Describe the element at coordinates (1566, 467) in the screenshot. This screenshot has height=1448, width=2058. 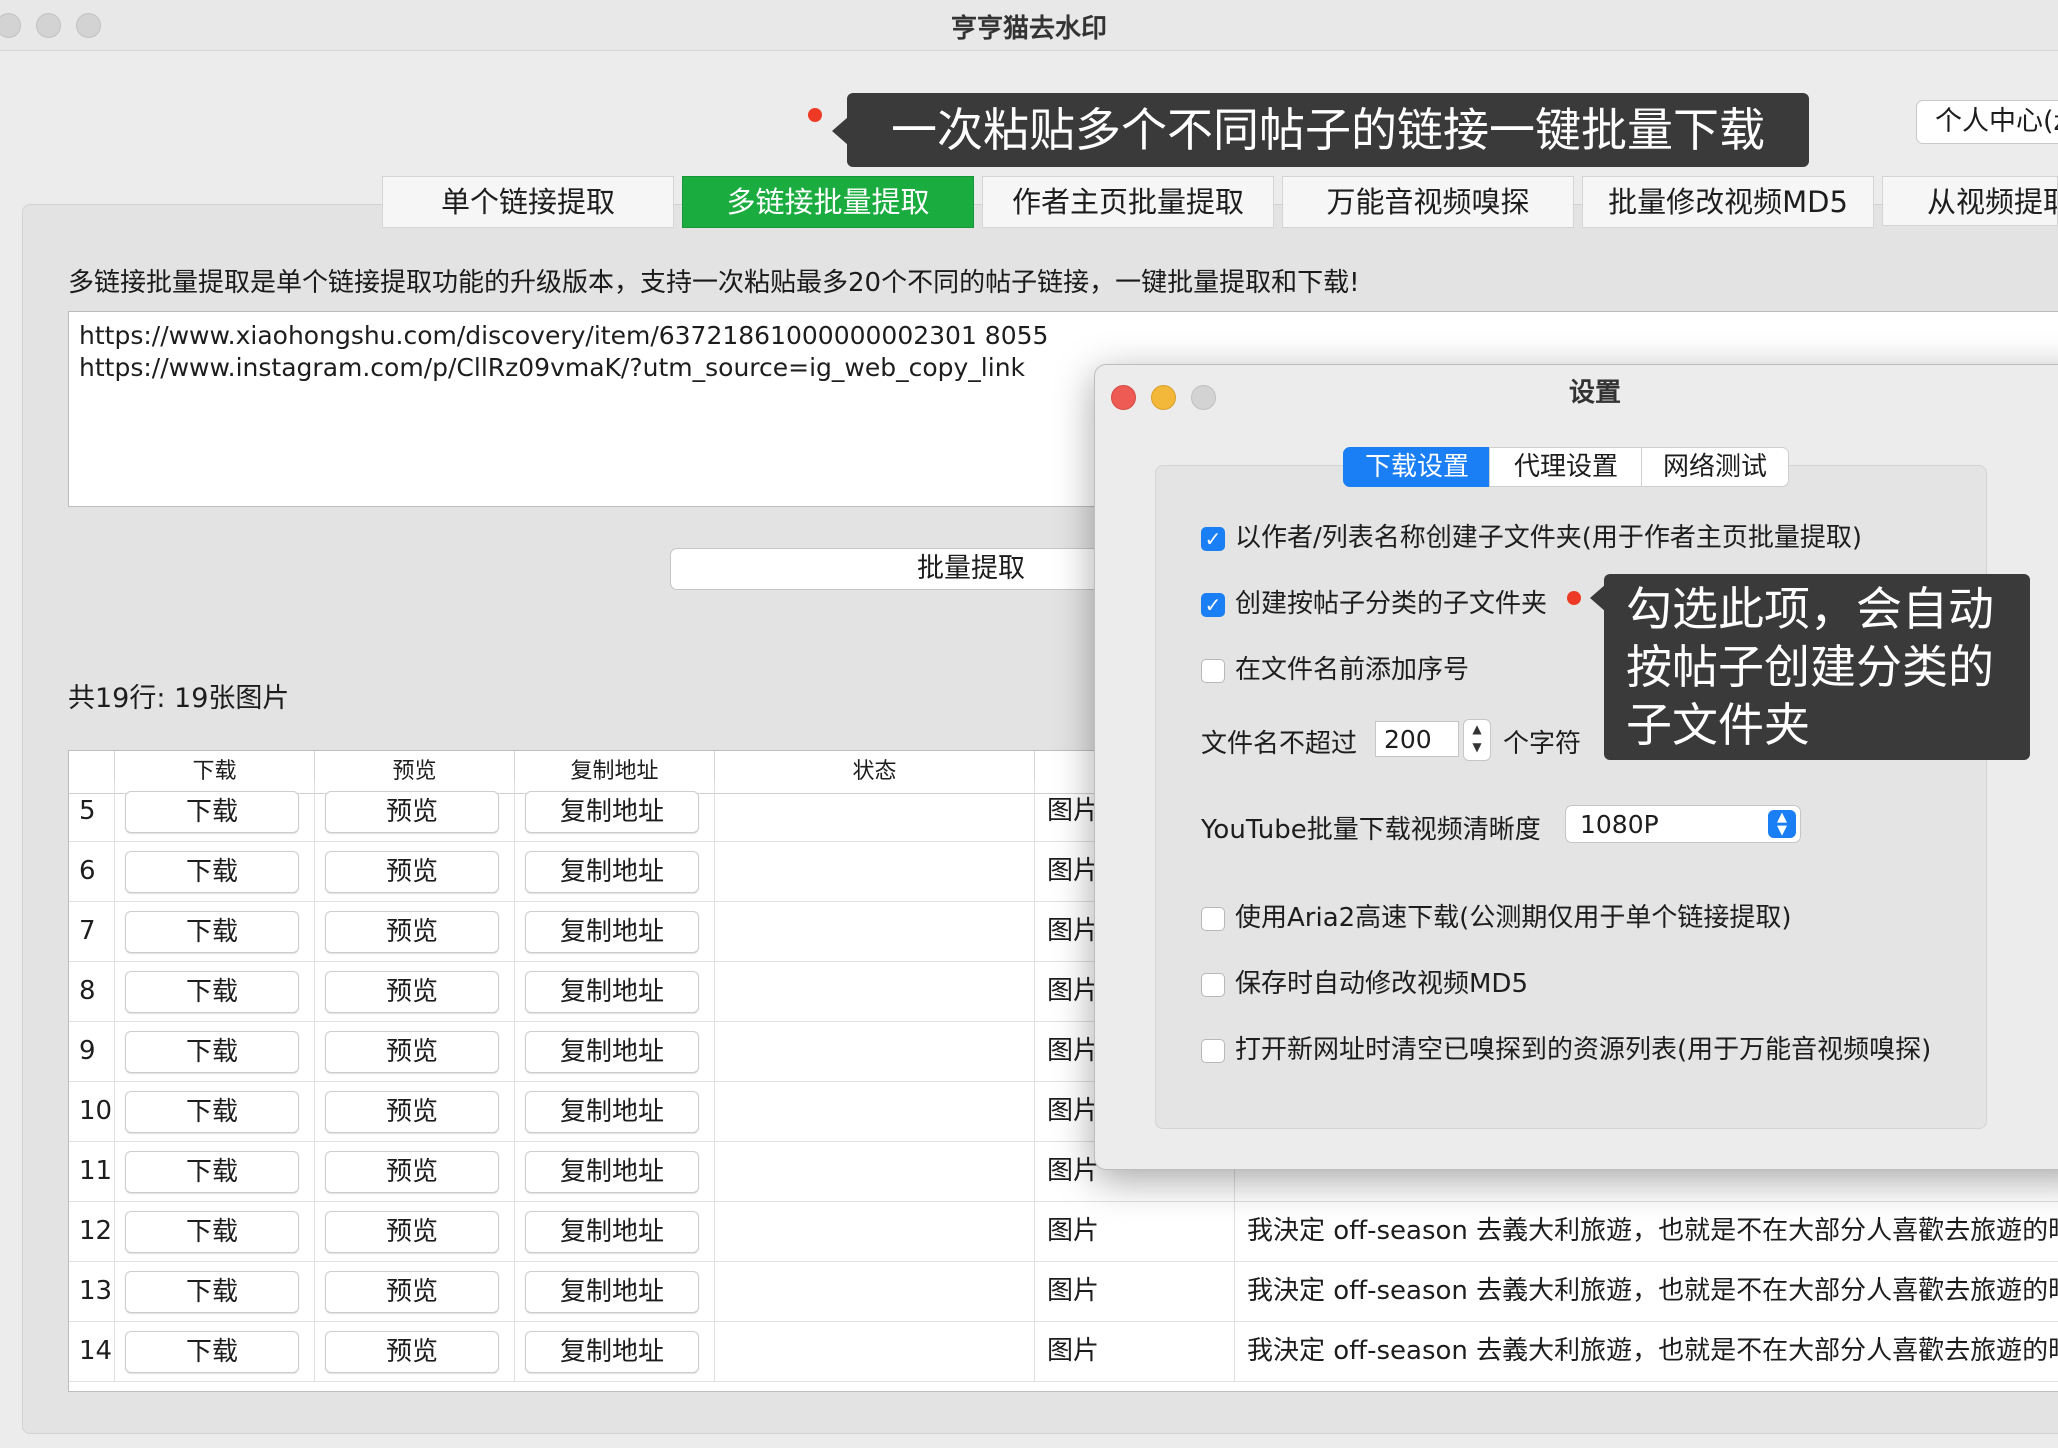
I see `tab-proxy-settings: 代理设置` at that location.